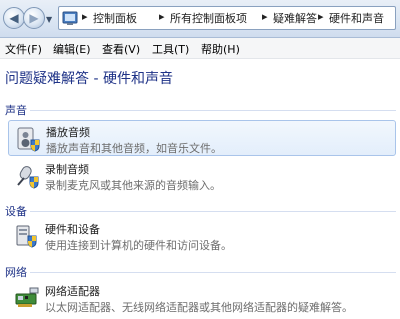  Describe the element at coordinates (170, 49) in the screenshot. I see `menu-tools: 工具(T)` at that location.